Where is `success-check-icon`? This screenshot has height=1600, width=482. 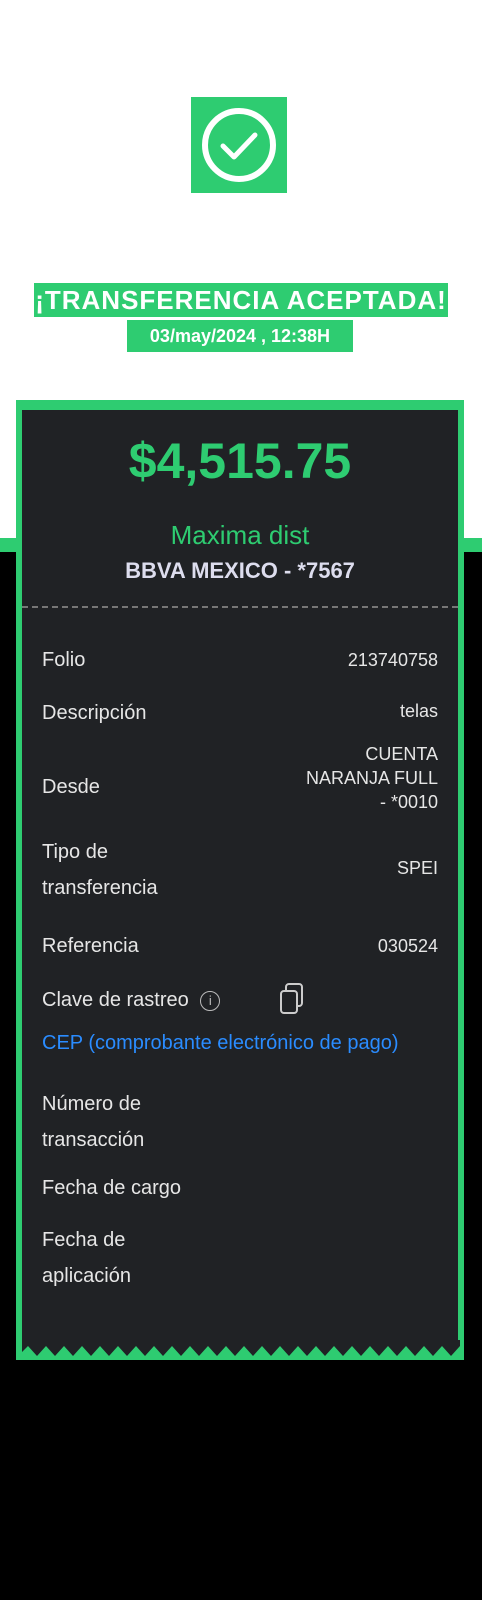
success-check-icon is located at coordinates (239, 145).